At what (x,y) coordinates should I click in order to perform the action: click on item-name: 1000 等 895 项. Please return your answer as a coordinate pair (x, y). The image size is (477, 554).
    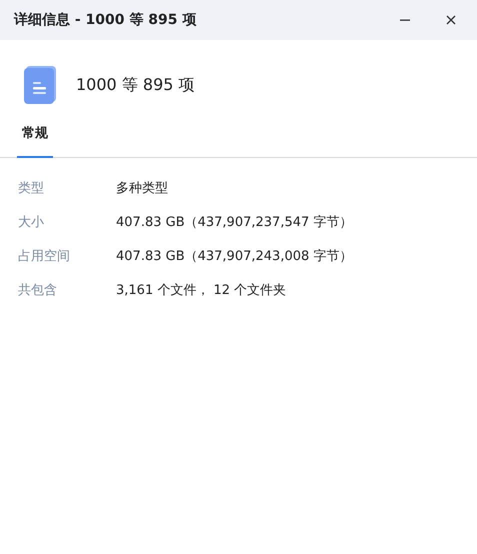
    Looking at the image, I should click on (135, 85).